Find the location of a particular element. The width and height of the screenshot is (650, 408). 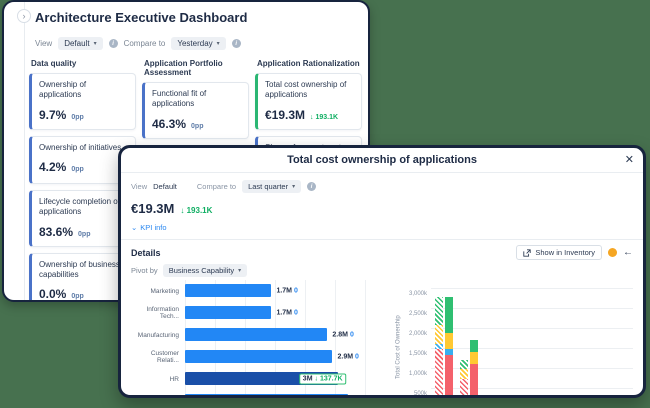

bar-track: 1.7M 0 is located at coordinates (289, 313).